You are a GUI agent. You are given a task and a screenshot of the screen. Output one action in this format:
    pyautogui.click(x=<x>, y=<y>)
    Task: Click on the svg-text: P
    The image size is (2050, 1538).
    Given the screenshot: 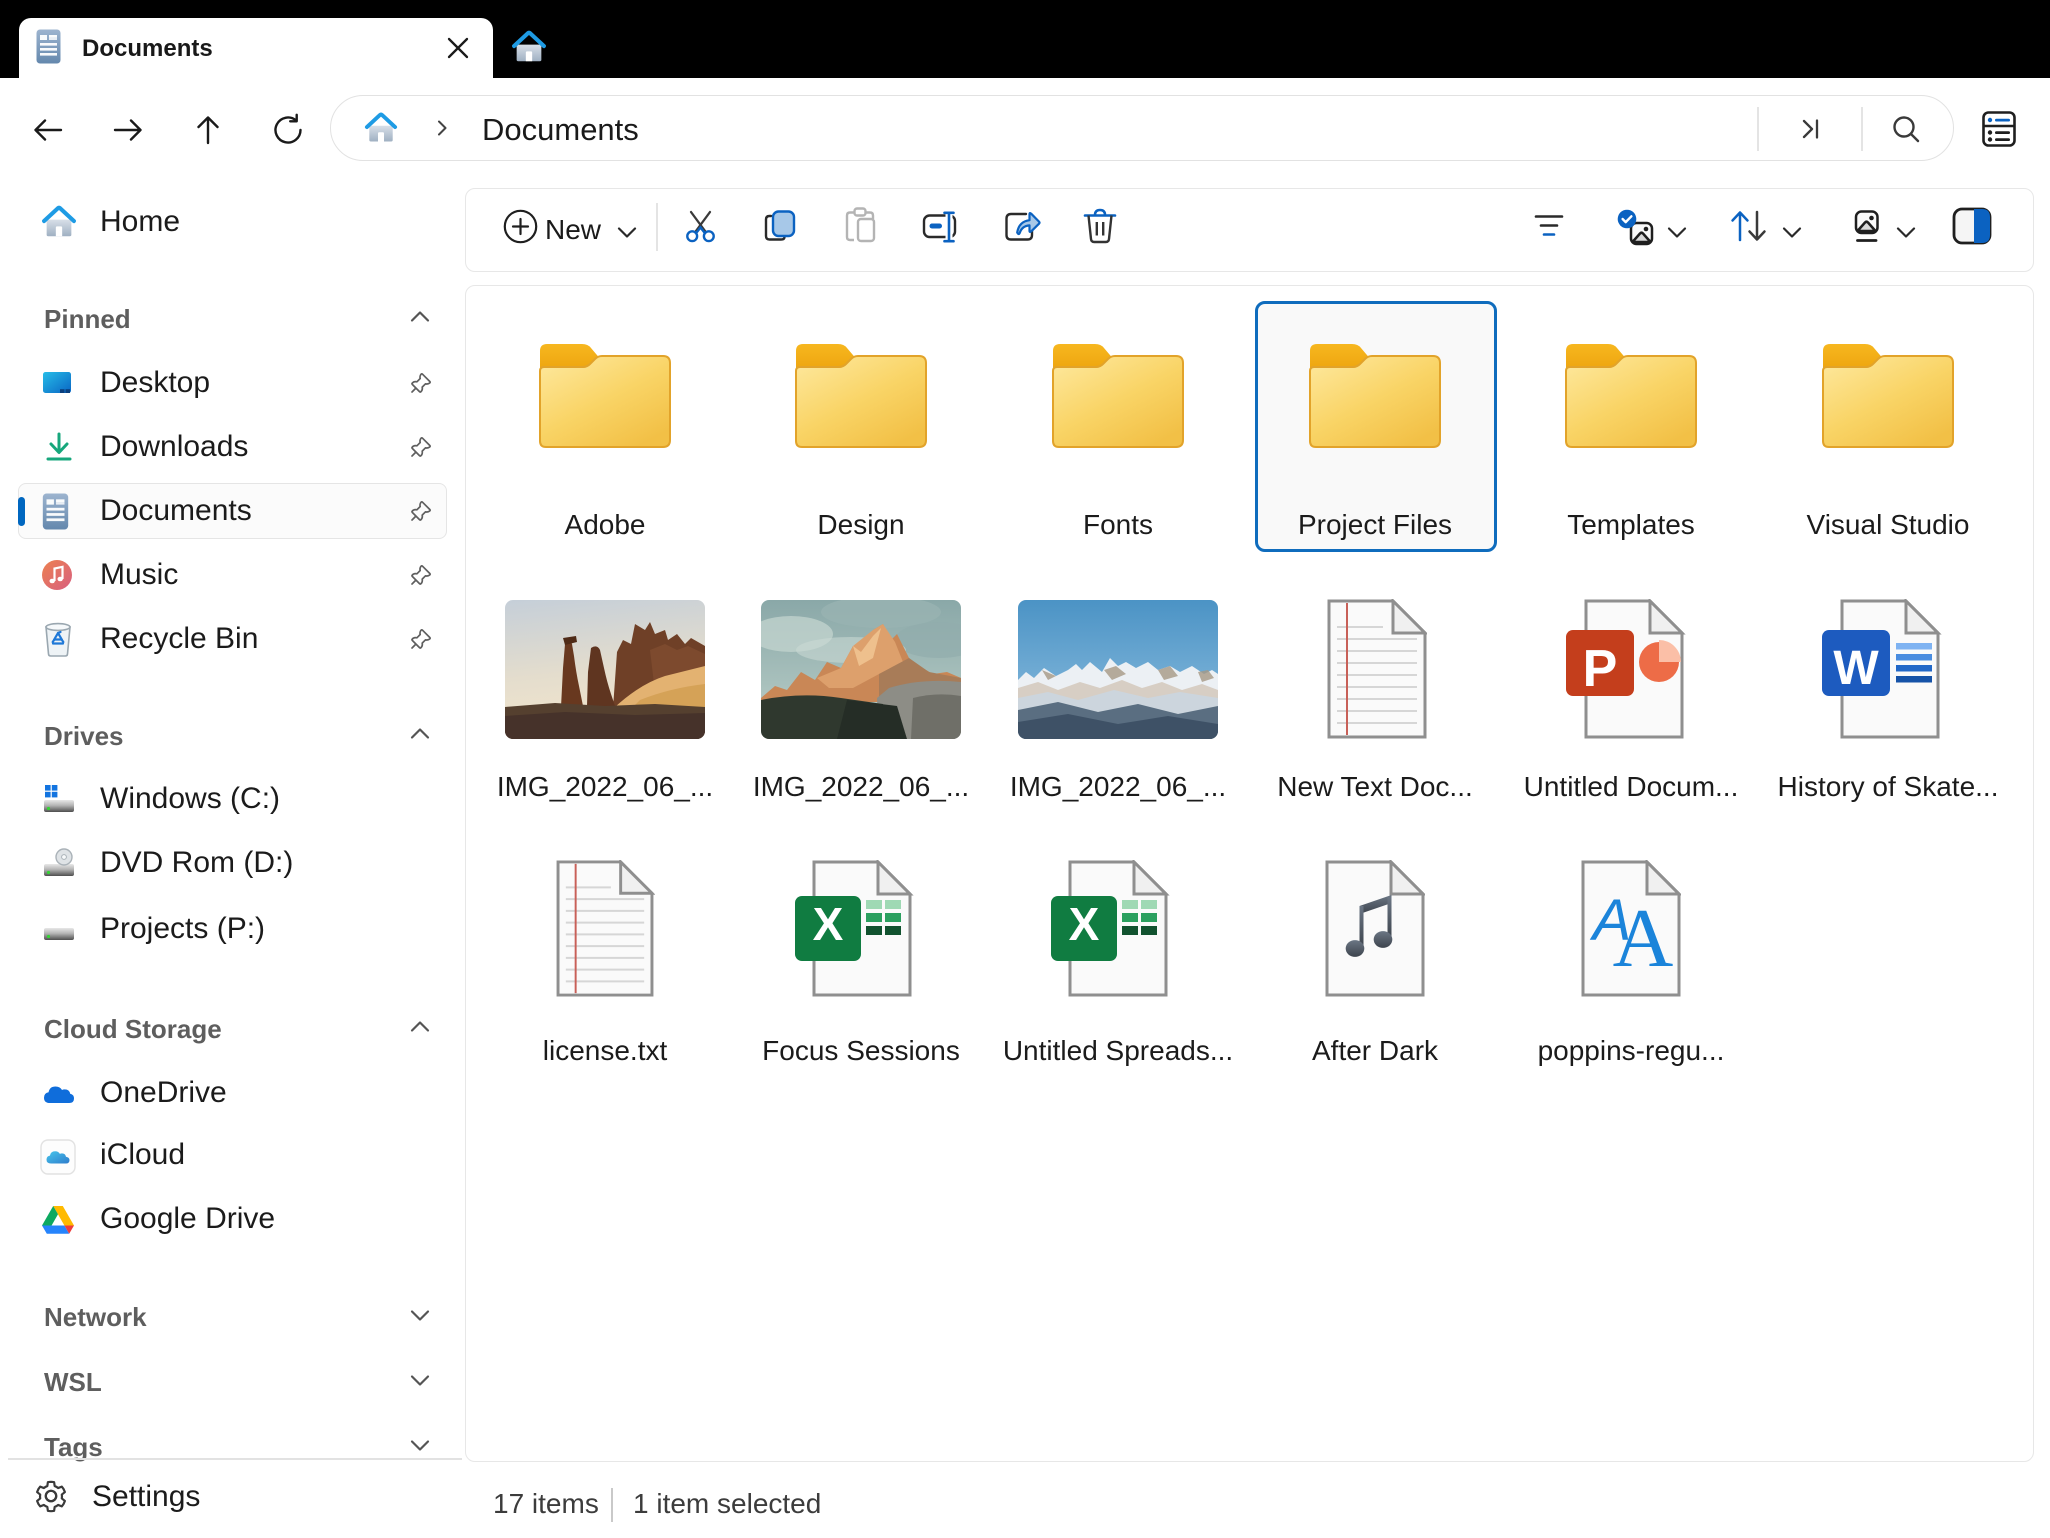 What is the action you would take?
    pyautogui.click(x=1600, y=669)
    